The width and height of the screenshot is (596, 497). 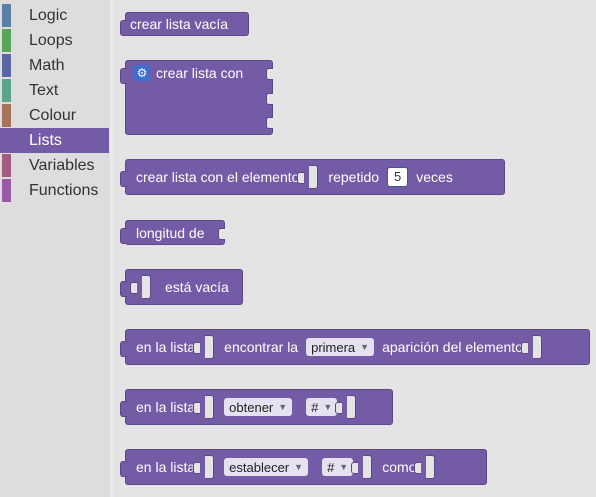 I want to click on category-colour: Colour, so click(x=54, y=115).